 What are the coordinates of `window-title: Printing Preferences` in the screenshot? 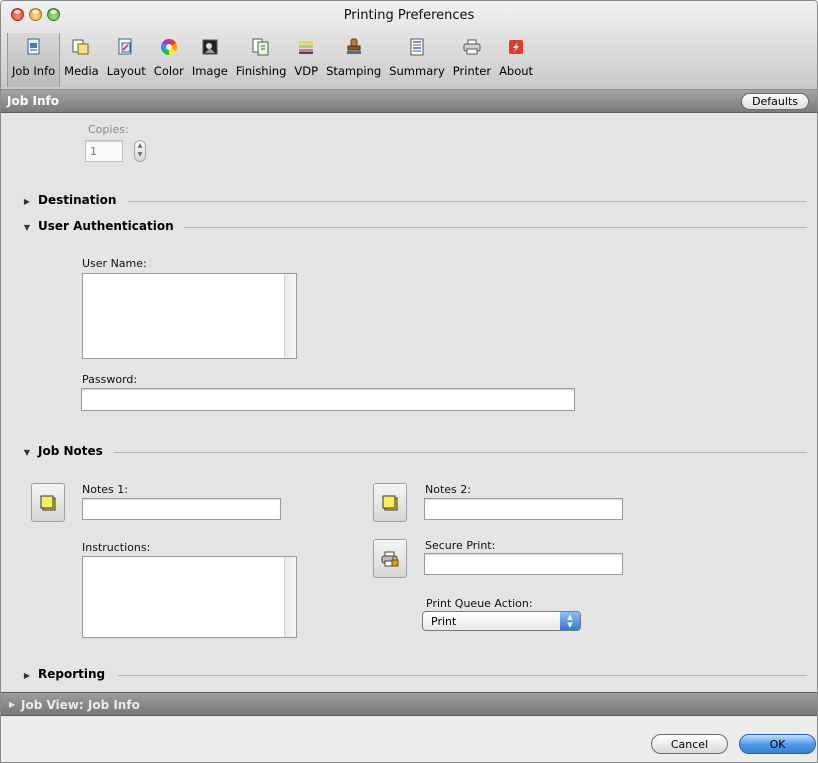 It's located at (409, 15).